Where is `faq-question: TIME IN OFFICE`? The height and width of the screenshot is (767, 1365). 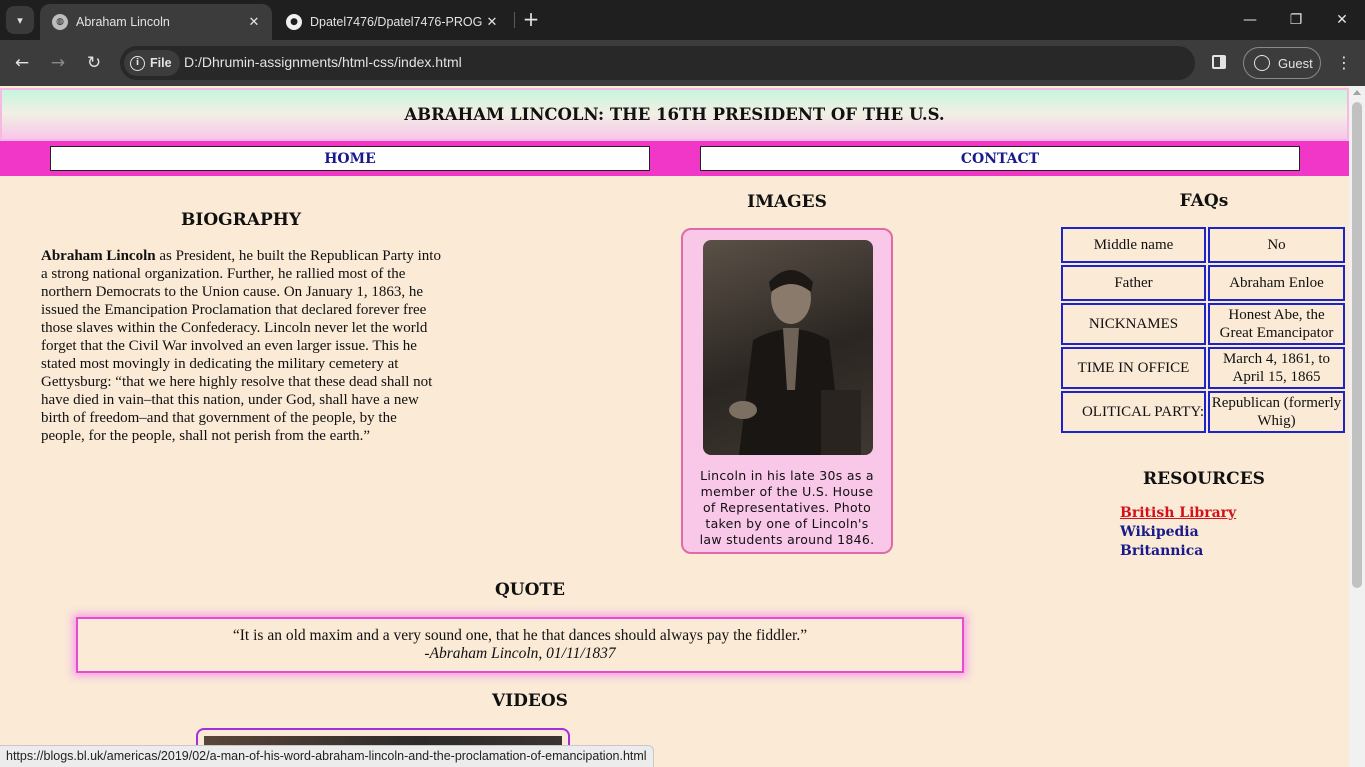 faq-question: TIME IN OFFICE is located at coordinates (1133, 368).